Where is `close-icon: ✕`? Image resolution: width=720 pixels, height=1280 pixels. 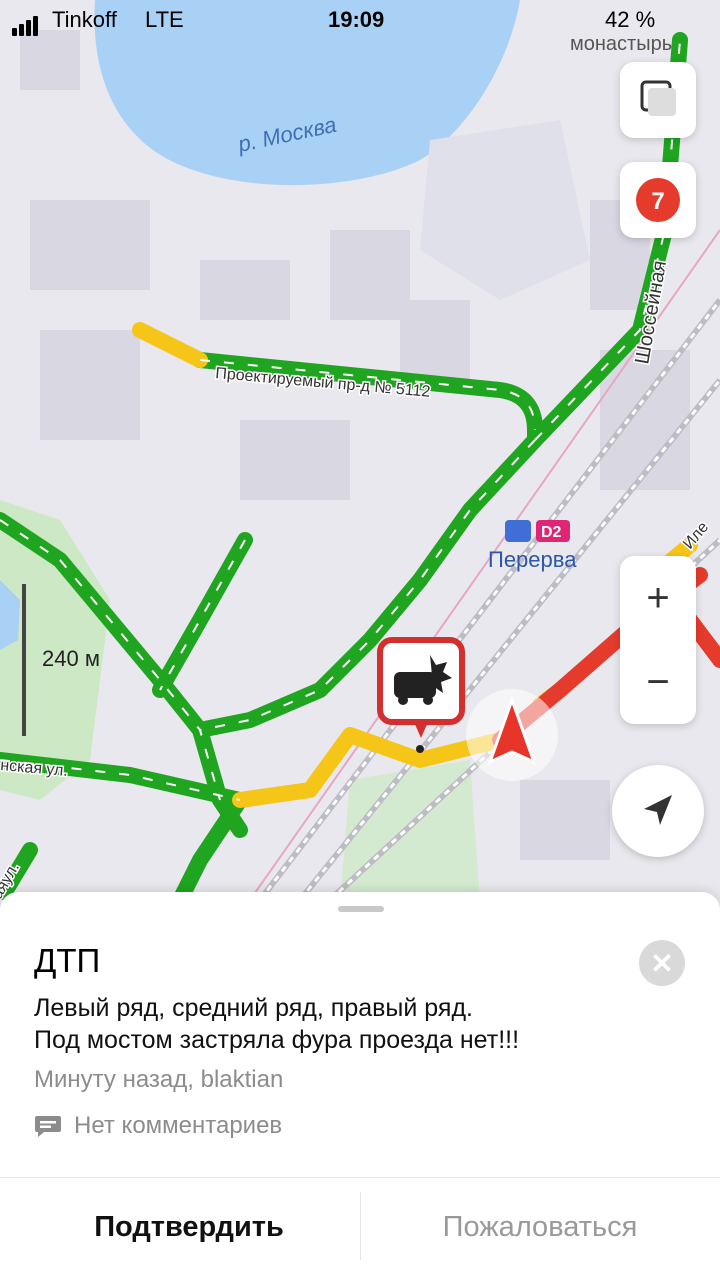 close-icon: ✕ is located at coordinates (662, 963).